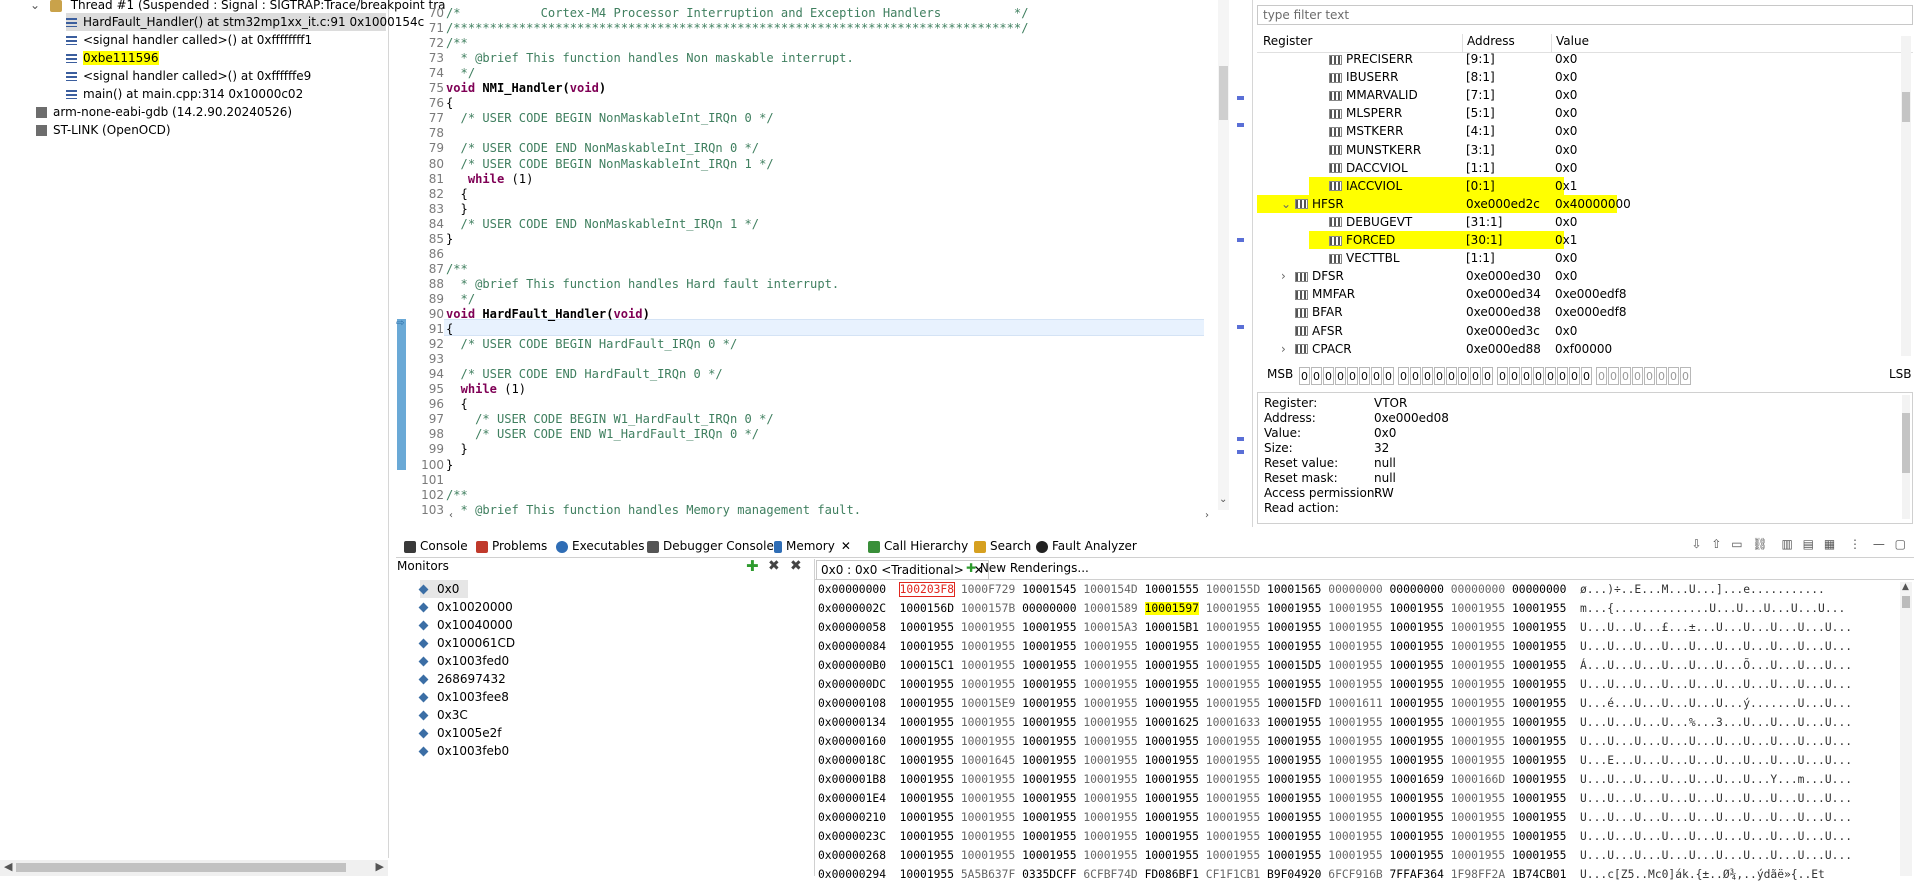 This screenshot has width=1914, height=884. Describe the element at coordinates (1577, 60) in the screenshot. I see `register-row: PRECISERR [9:1] 0x0` at that location.